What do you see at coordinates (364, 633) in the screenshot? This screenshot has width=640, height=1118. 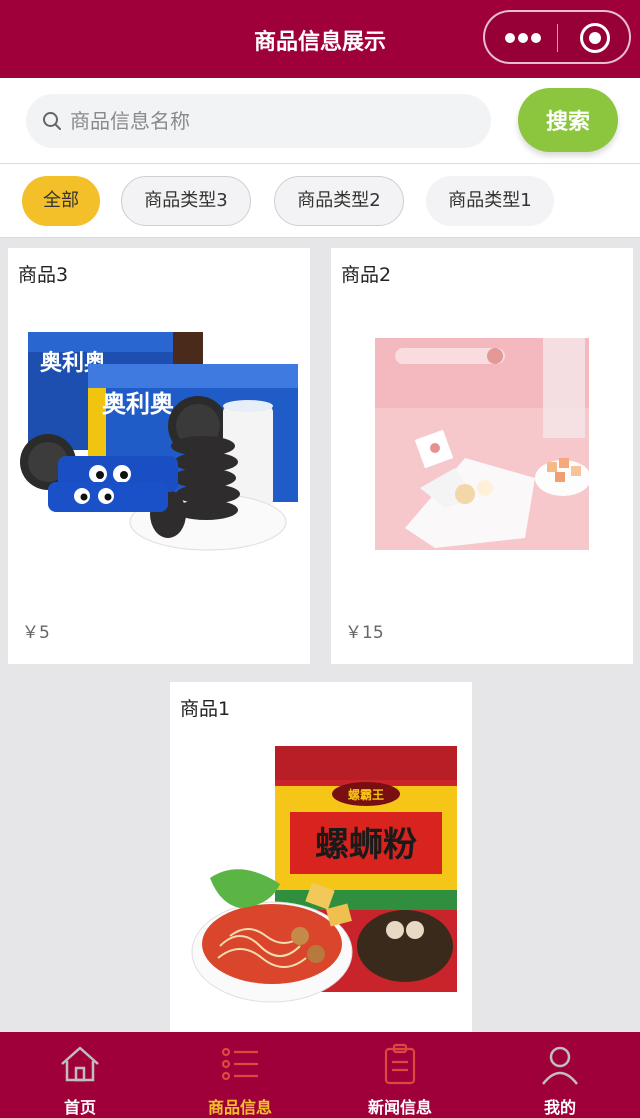 I see `product-price: ￥15` at bounding box center [364, 633].